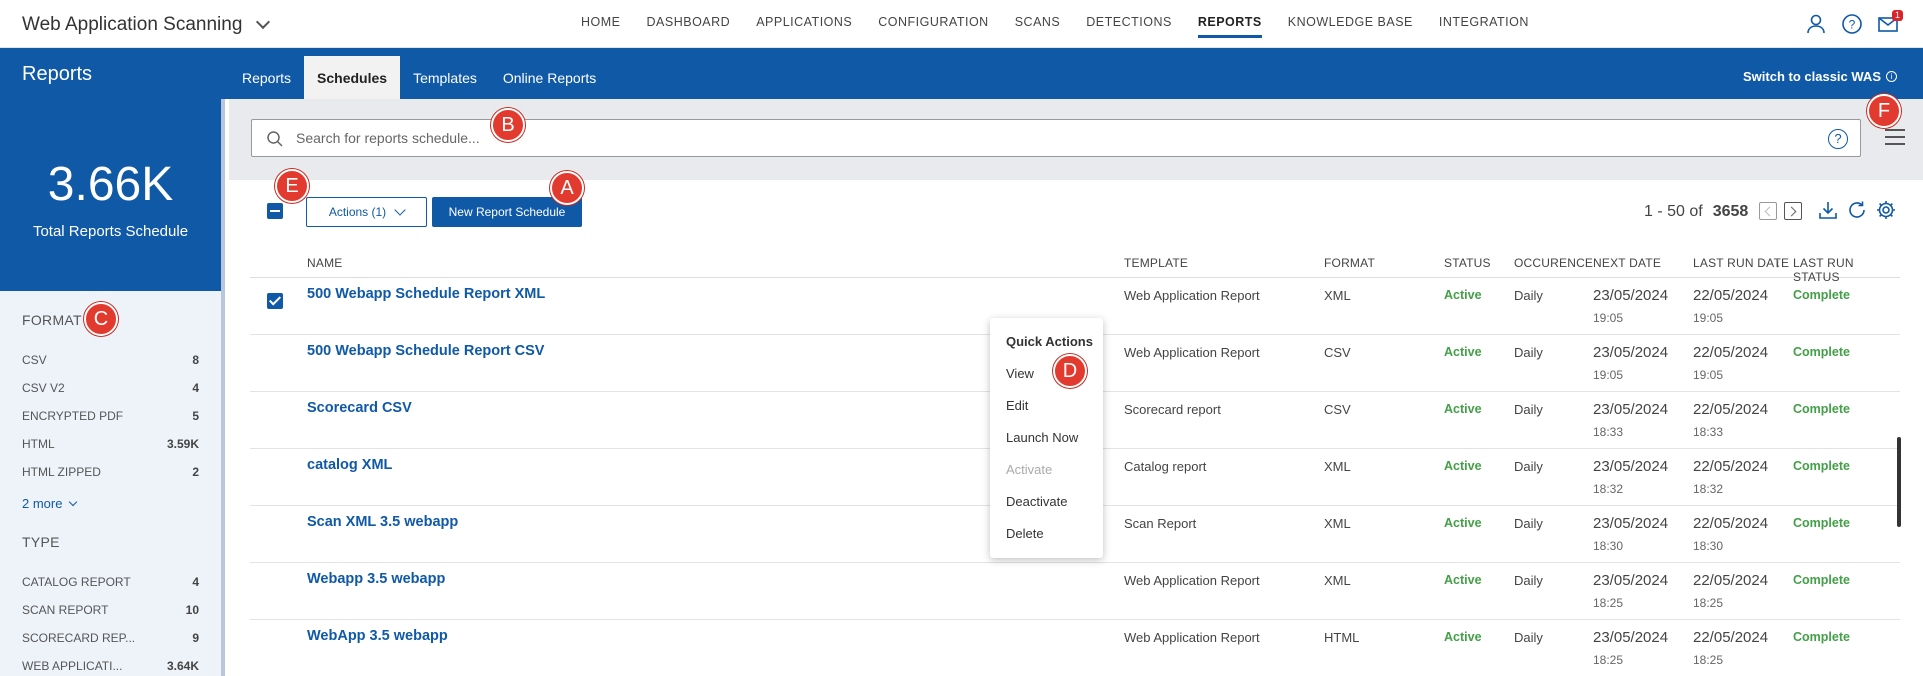 This screenshot has height=676, width=1923. Describe the element at coordinates (1884, 111) in the screenshot. I see `callout-marker-f: F` at that location.